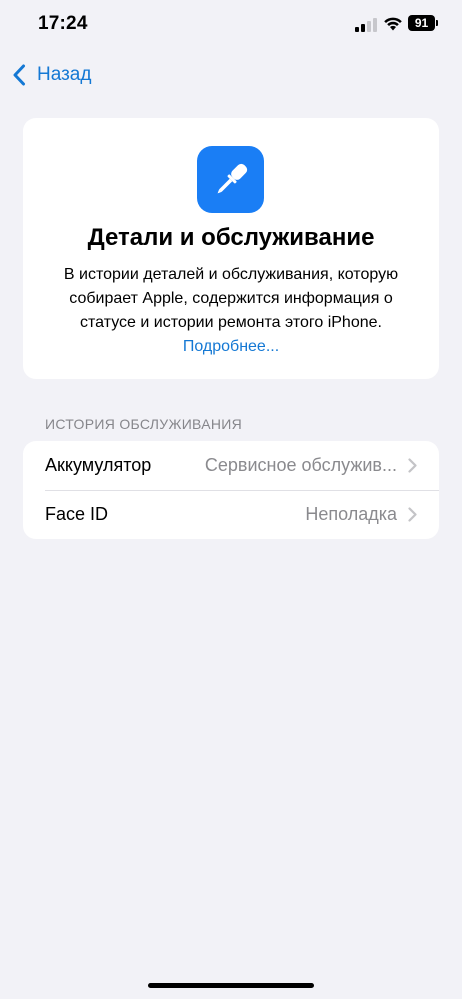 Image resolution: width=462 pixels, height=999 pixels. I want to click on row-value: Неполадка, so click(351, 514).